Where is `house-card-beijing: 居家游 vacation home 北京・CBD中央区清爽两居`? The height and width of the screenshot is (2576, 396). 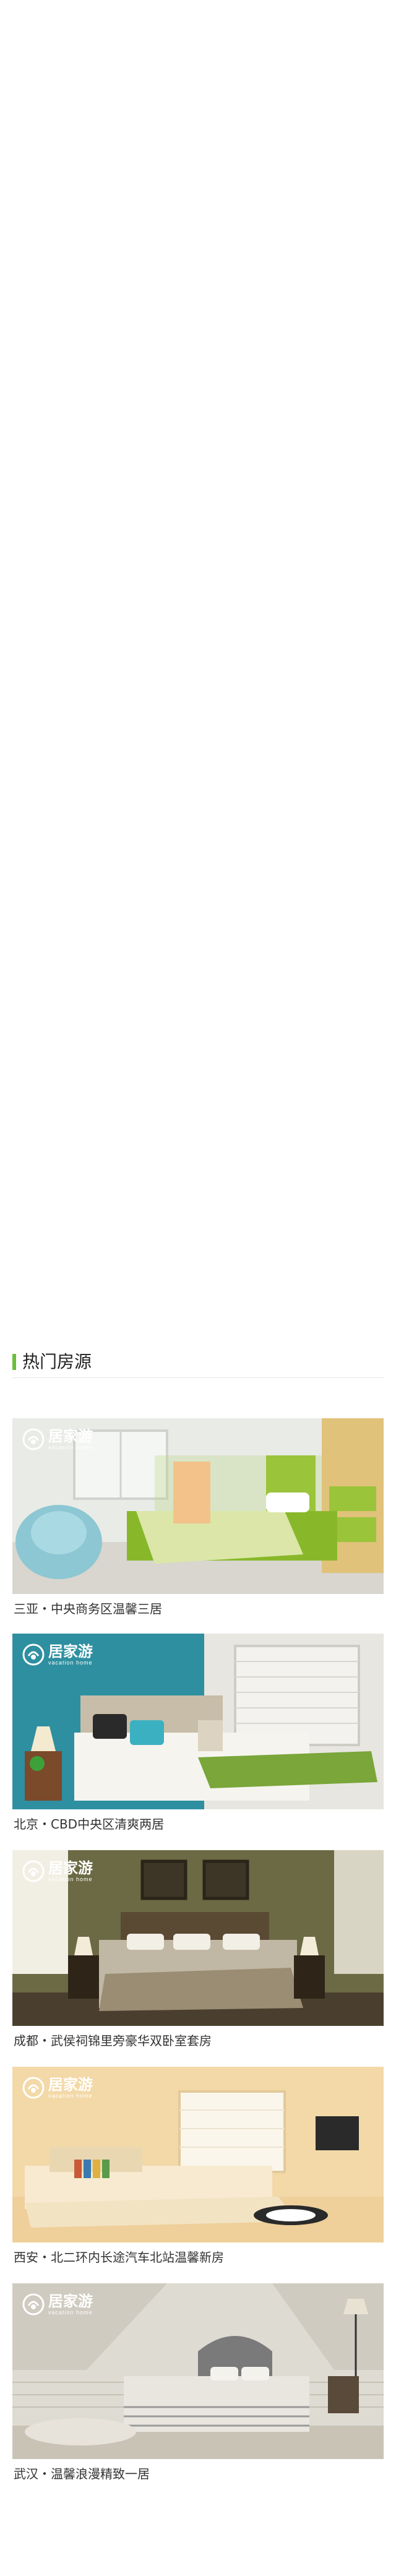 house-card-beijing: 居家游 vacation home 北京・CBD中央区清爽两居 is located at coordinates (198, 1739).